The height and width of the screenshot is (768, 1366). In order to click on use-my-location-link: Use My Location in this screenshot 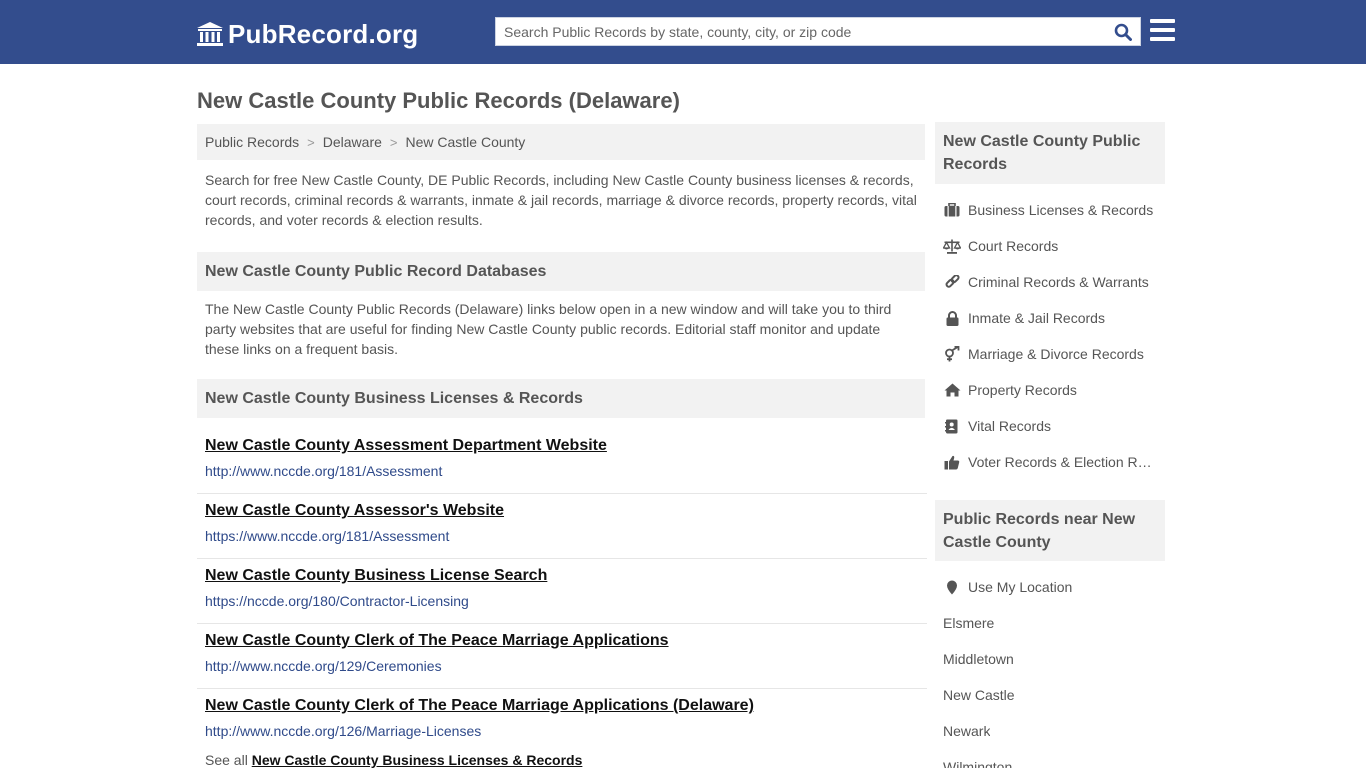, I will do `click(1054, 587)`.